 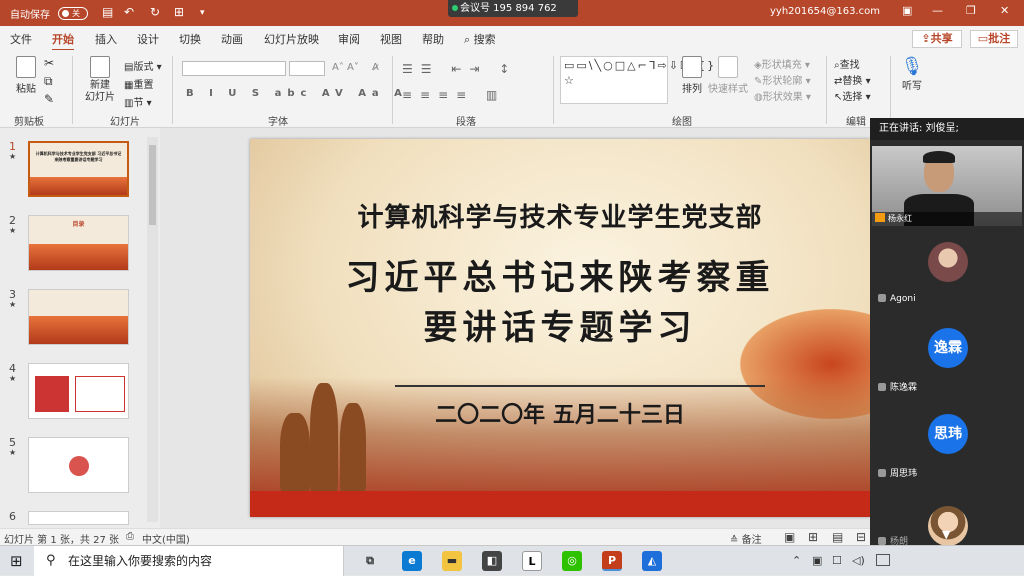 I want to click on new-slide-button: 新建 幻灯片, so click(x=100, y=80).